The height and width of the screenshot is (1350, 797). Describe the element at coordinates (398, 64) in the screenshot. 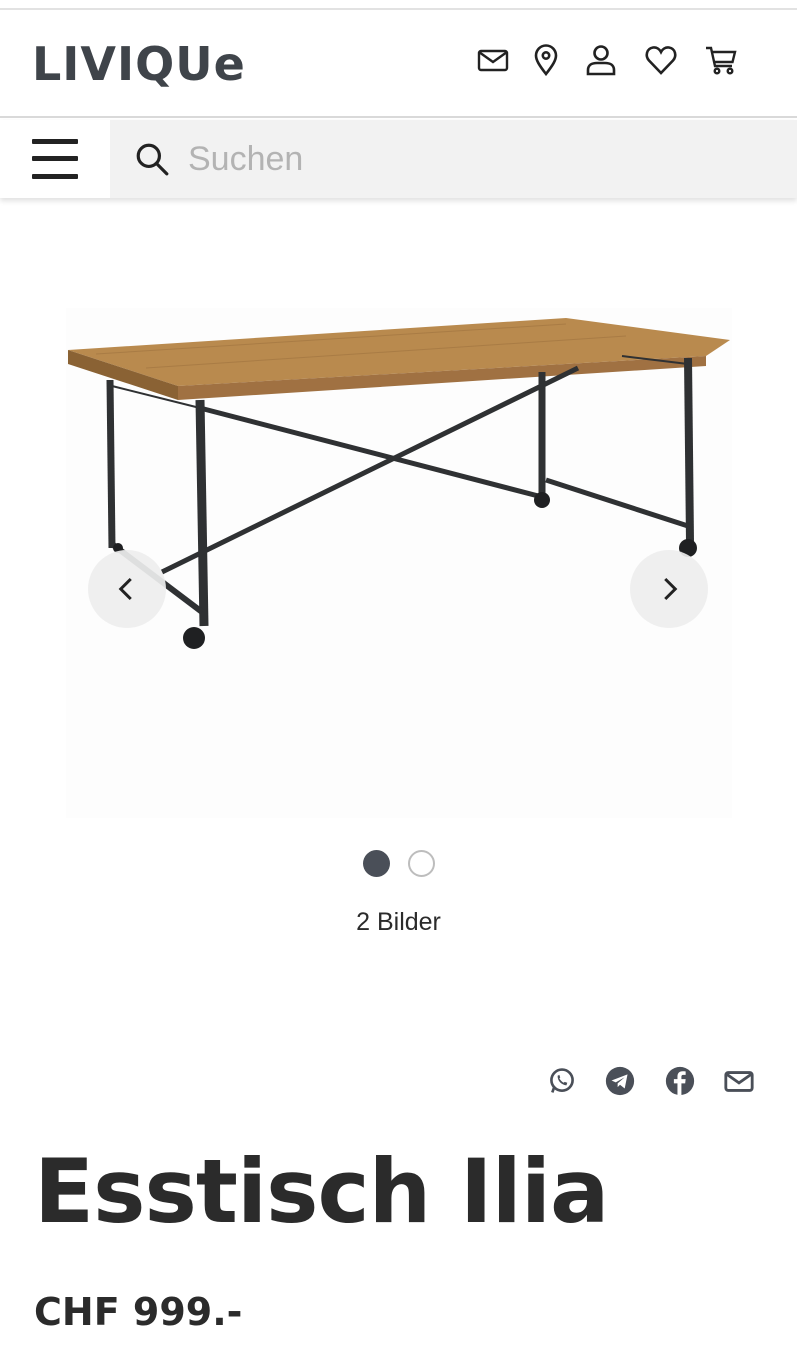

I see `site-header: LIVIQUe` at that location.